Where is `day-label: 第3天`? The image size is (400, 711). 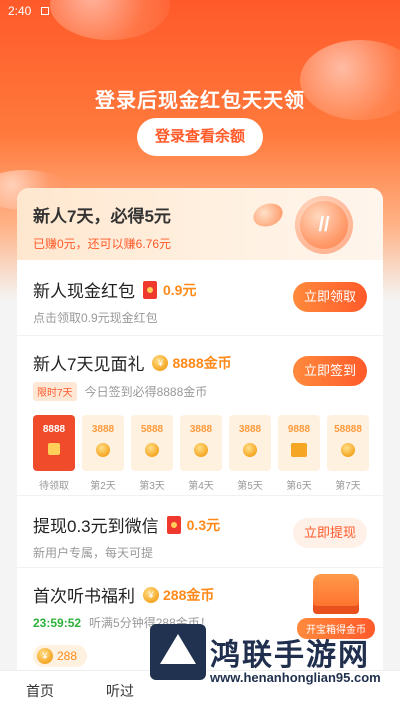
day-label: 第3天 is located at coordinates (152, 486).